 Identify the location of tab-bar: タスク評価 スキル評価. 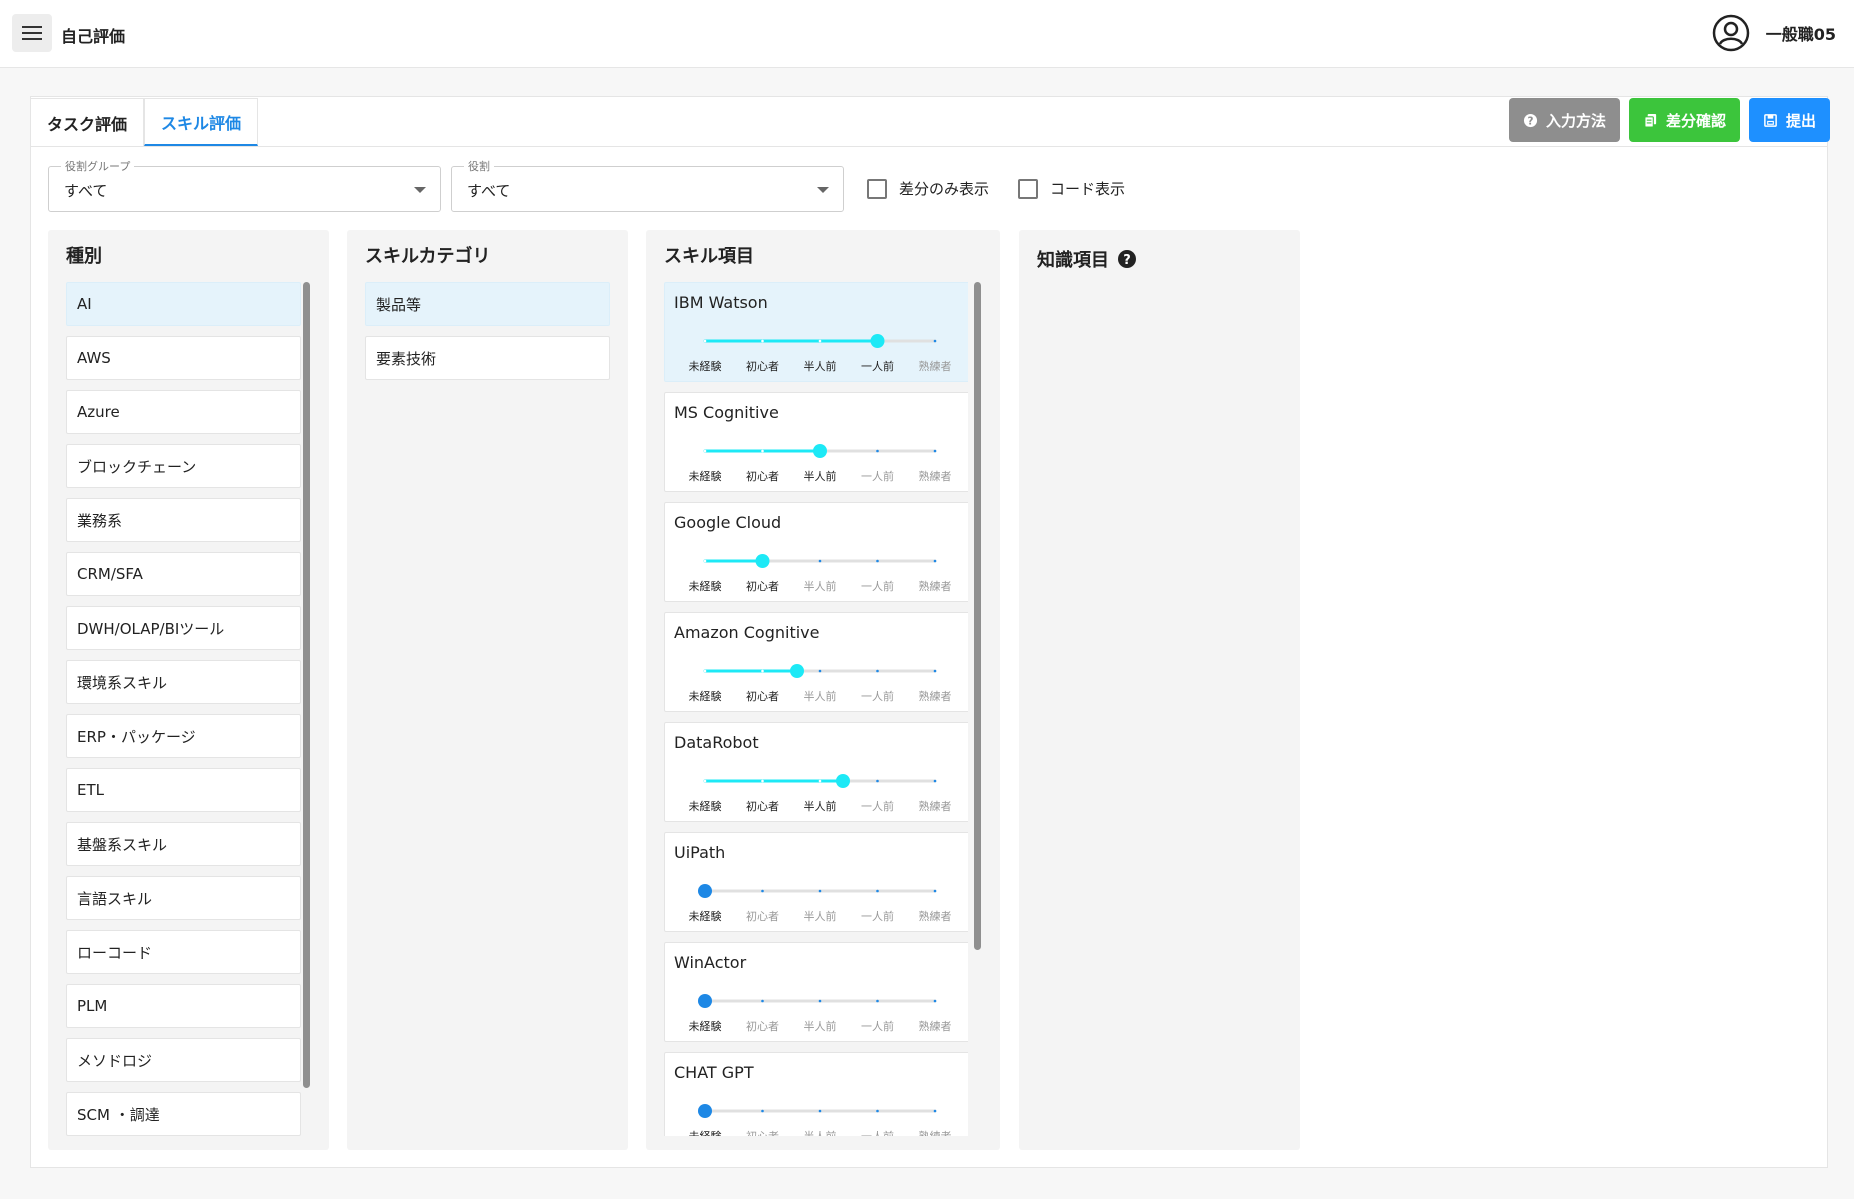
(144, 122).